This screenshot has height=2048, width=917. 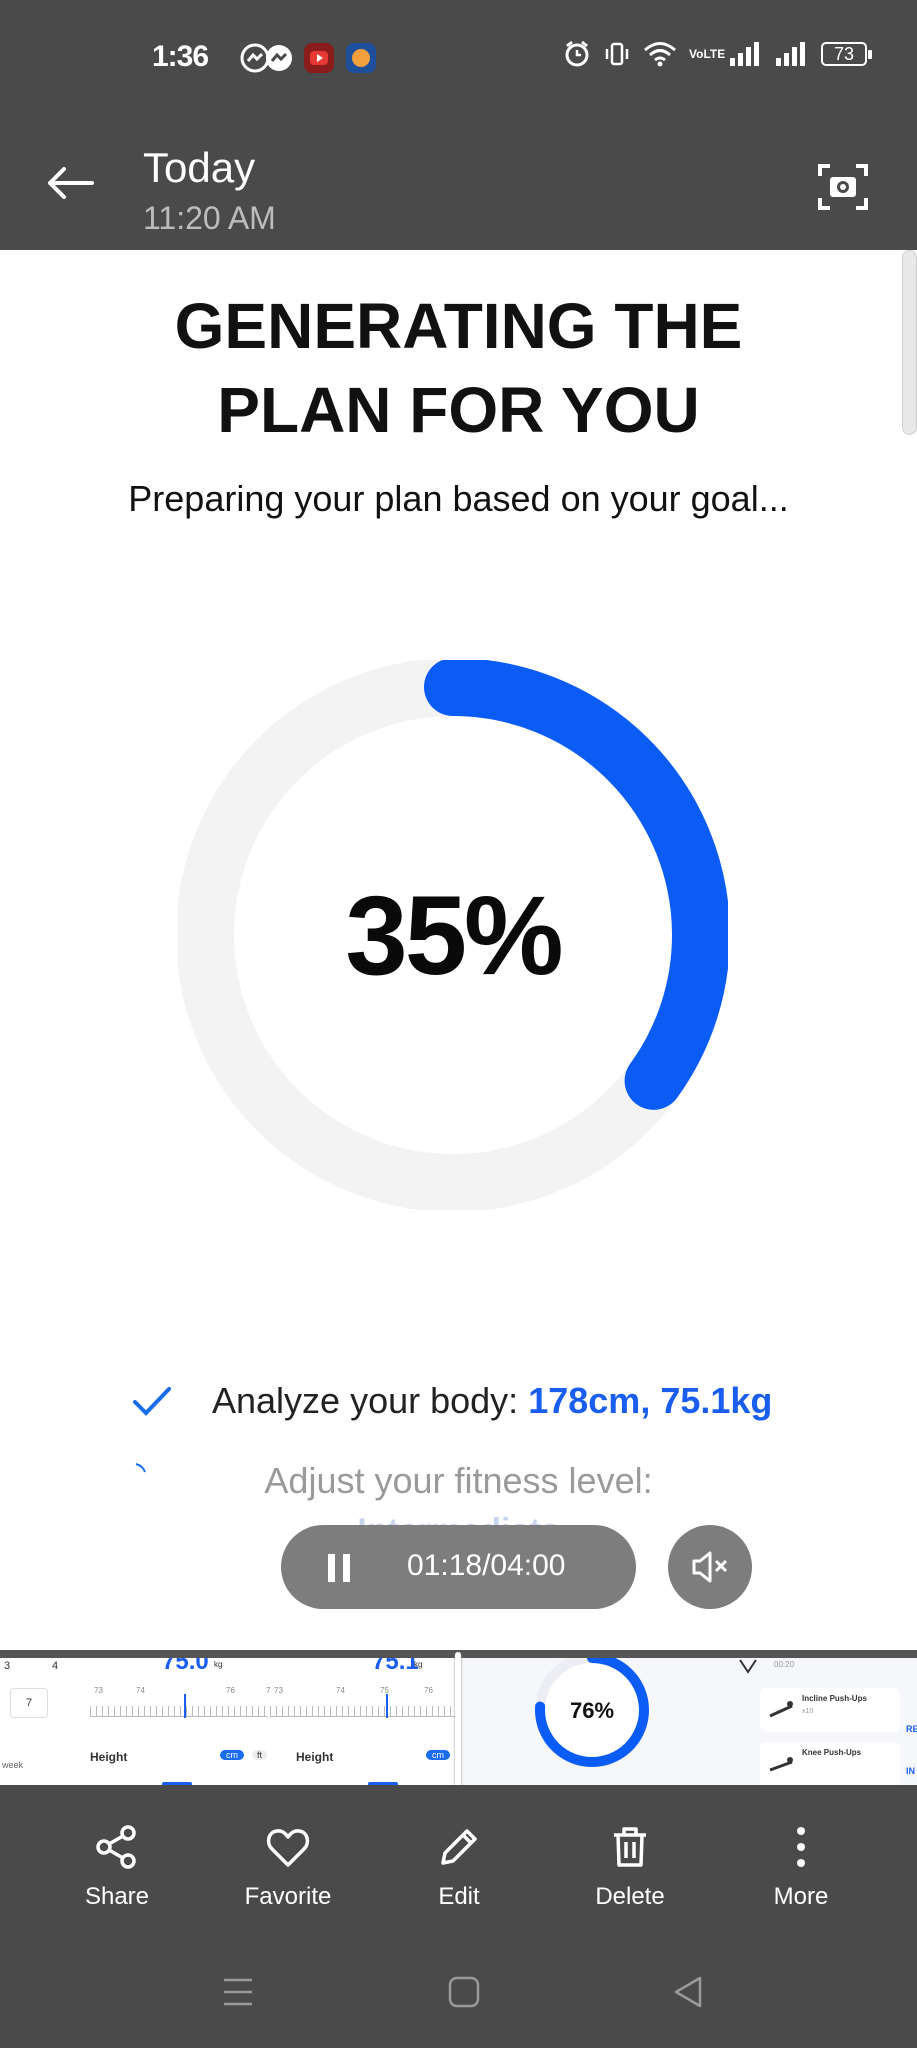 I want to click on share-icon, so click(x=116, y=1847).